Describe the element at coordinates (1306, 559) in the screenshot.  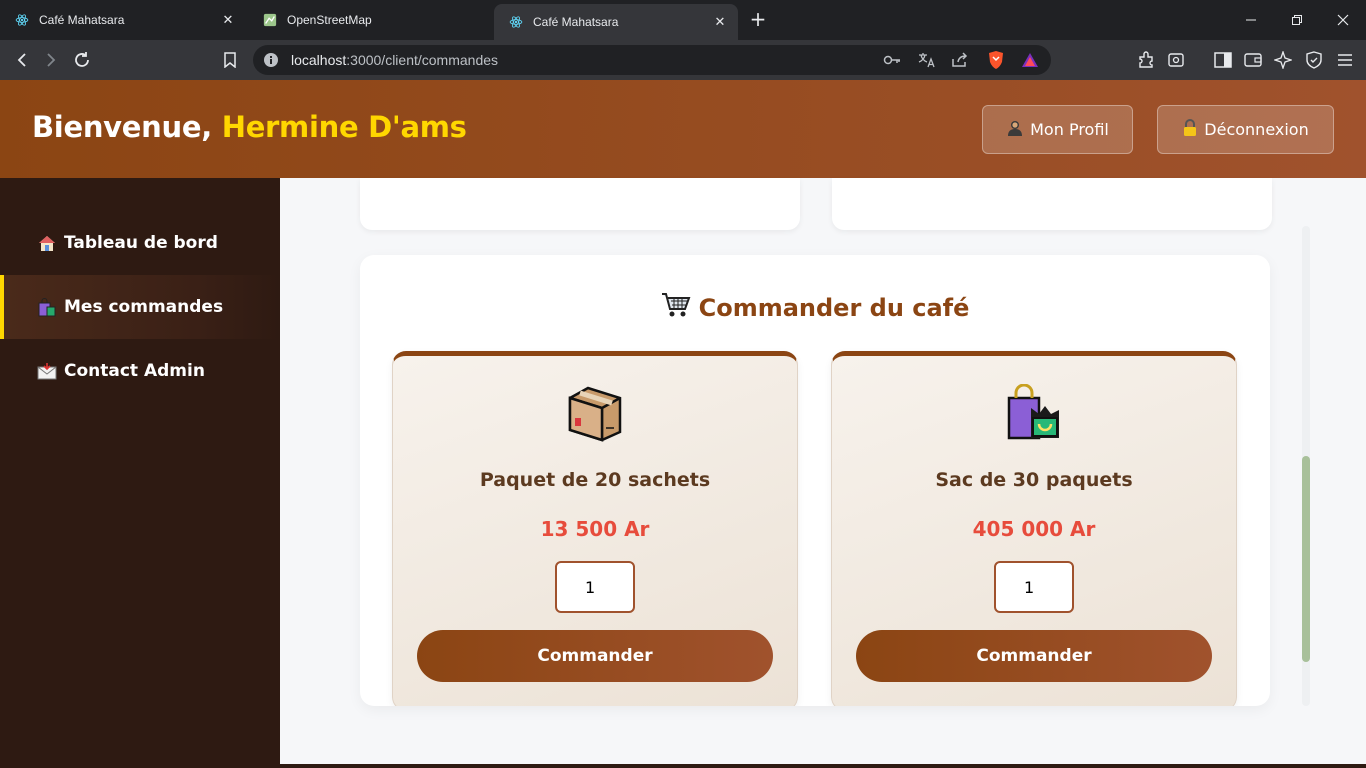
I see `scrollbar-thumb` at that location.